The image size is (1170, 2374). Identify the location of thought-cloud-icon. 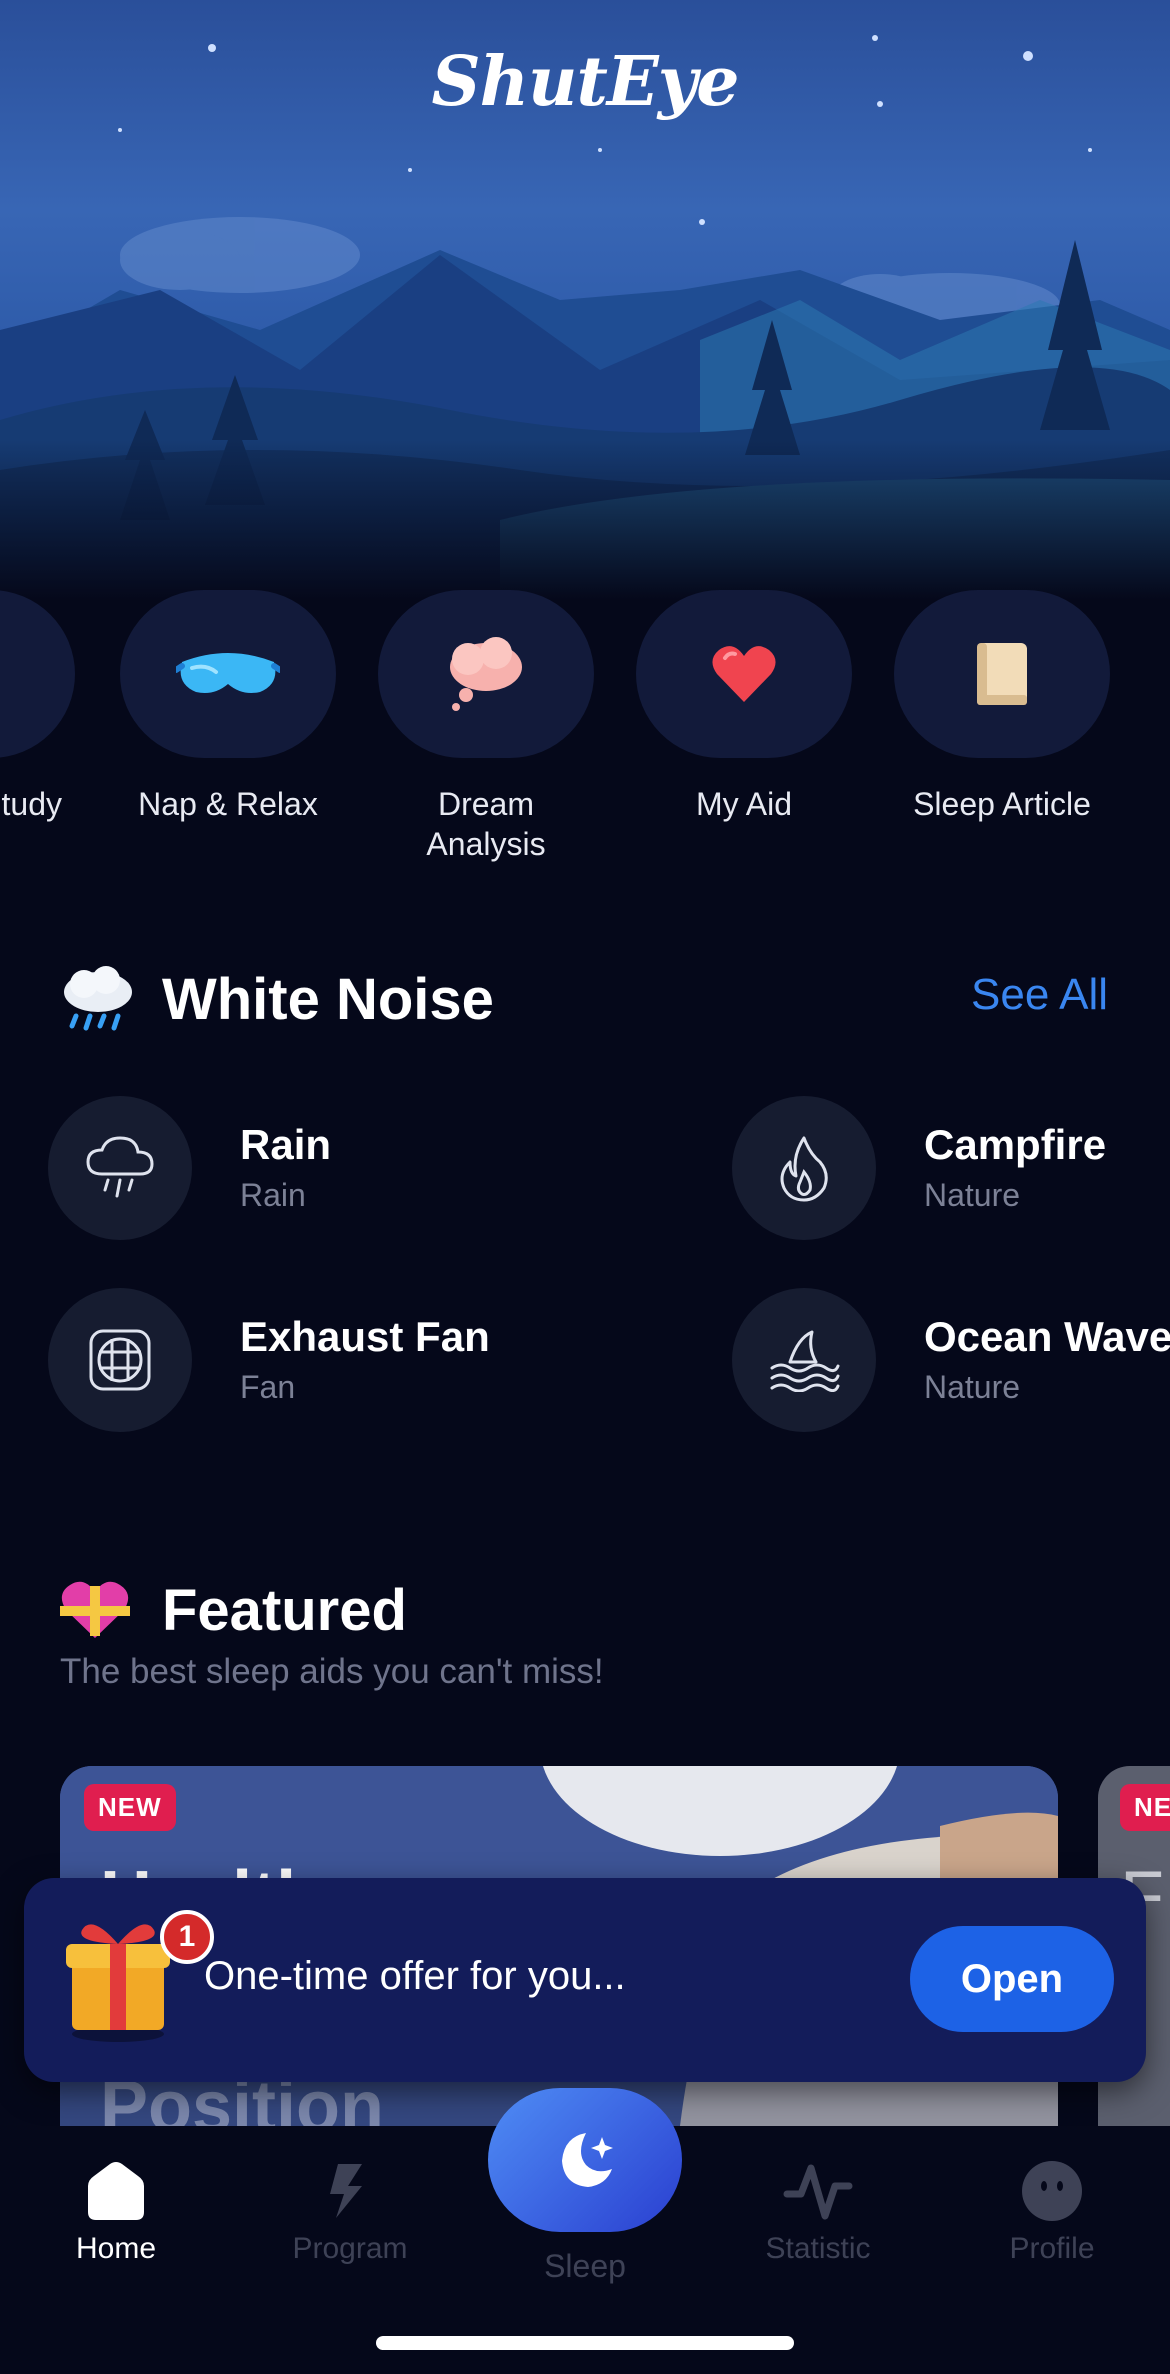
(486, 674).